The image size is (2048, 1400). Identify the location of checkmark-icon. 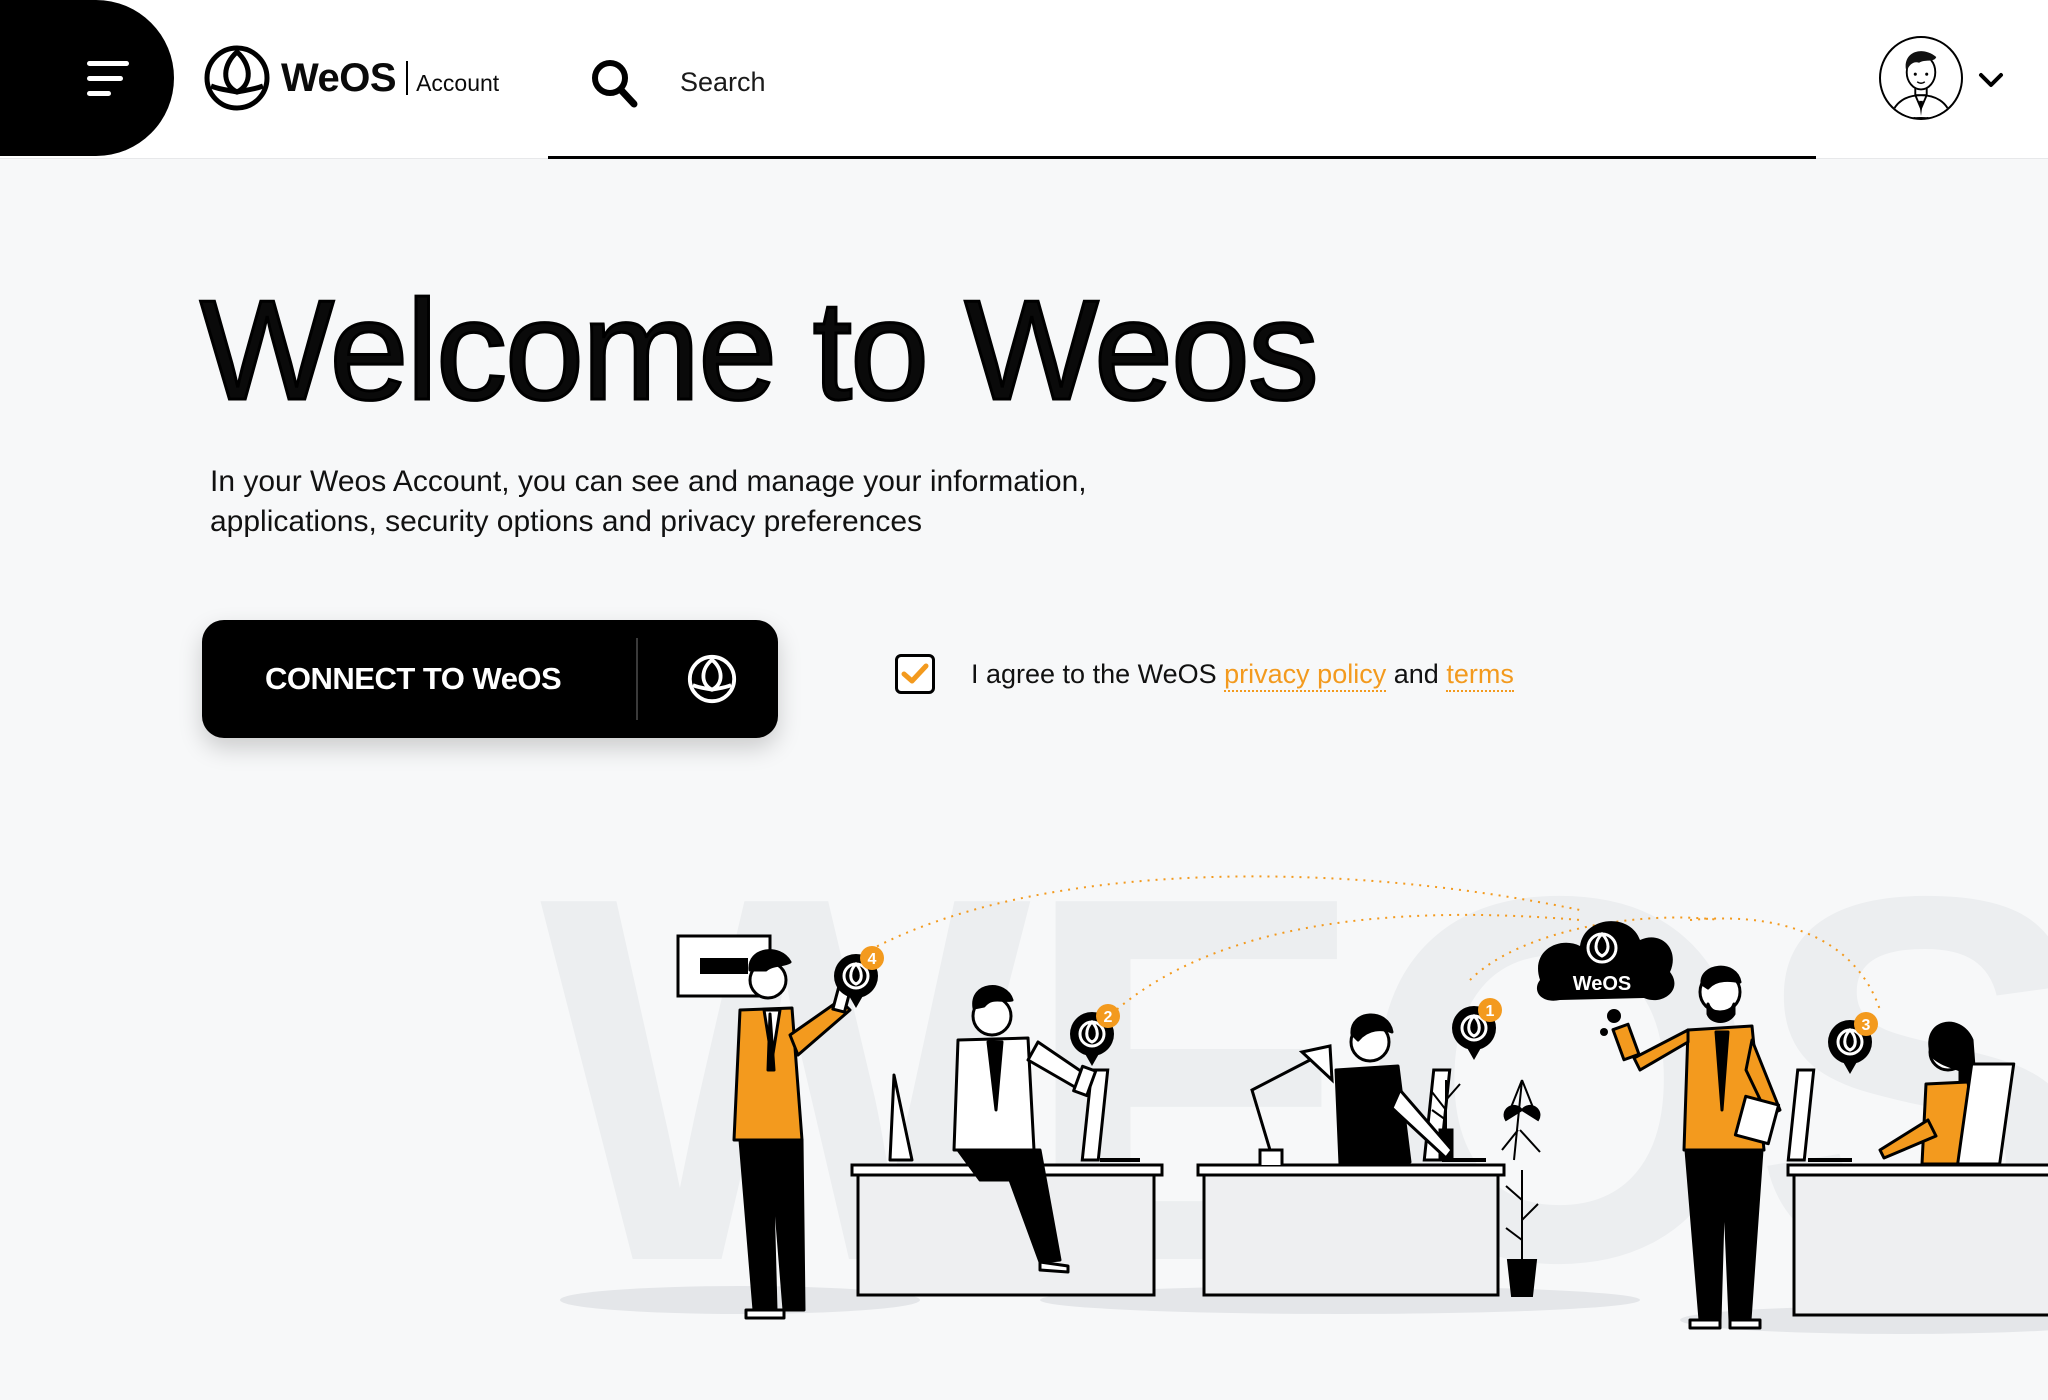
(915, 673).